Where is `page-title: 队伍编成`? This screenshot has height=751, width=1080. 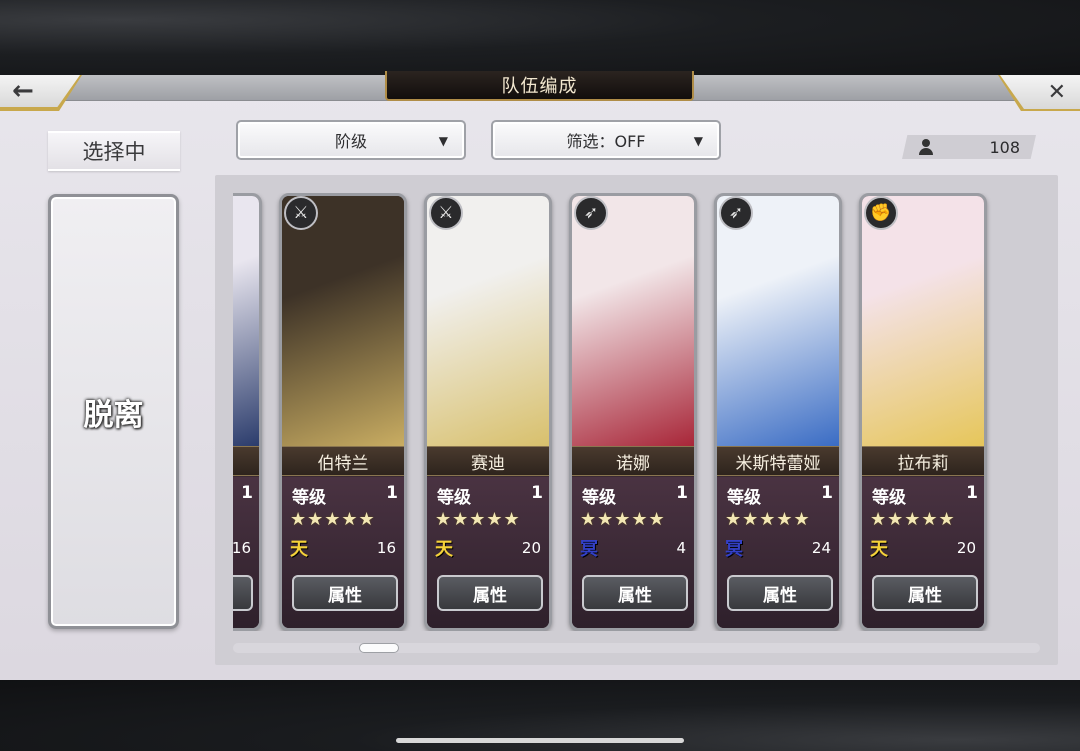 page-title: 队伍编成 is located at coordinates (539, 86).